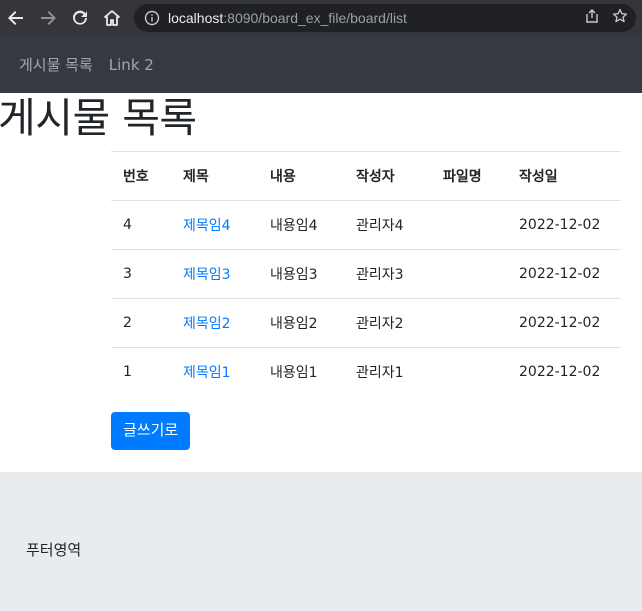  Describe the element at coordinates (54, 550) in the screenshot. I see `footer-text: 푸터영역` at that location.